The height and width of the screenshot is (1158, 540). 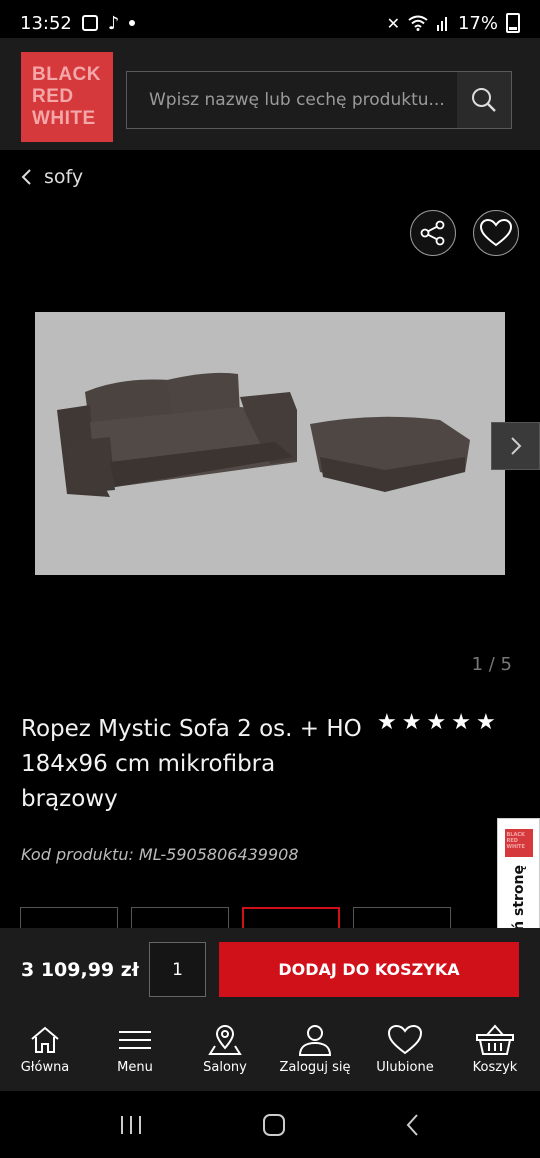 I want to click on nav-label-menu: Menu, so click(x=135, y=1067).